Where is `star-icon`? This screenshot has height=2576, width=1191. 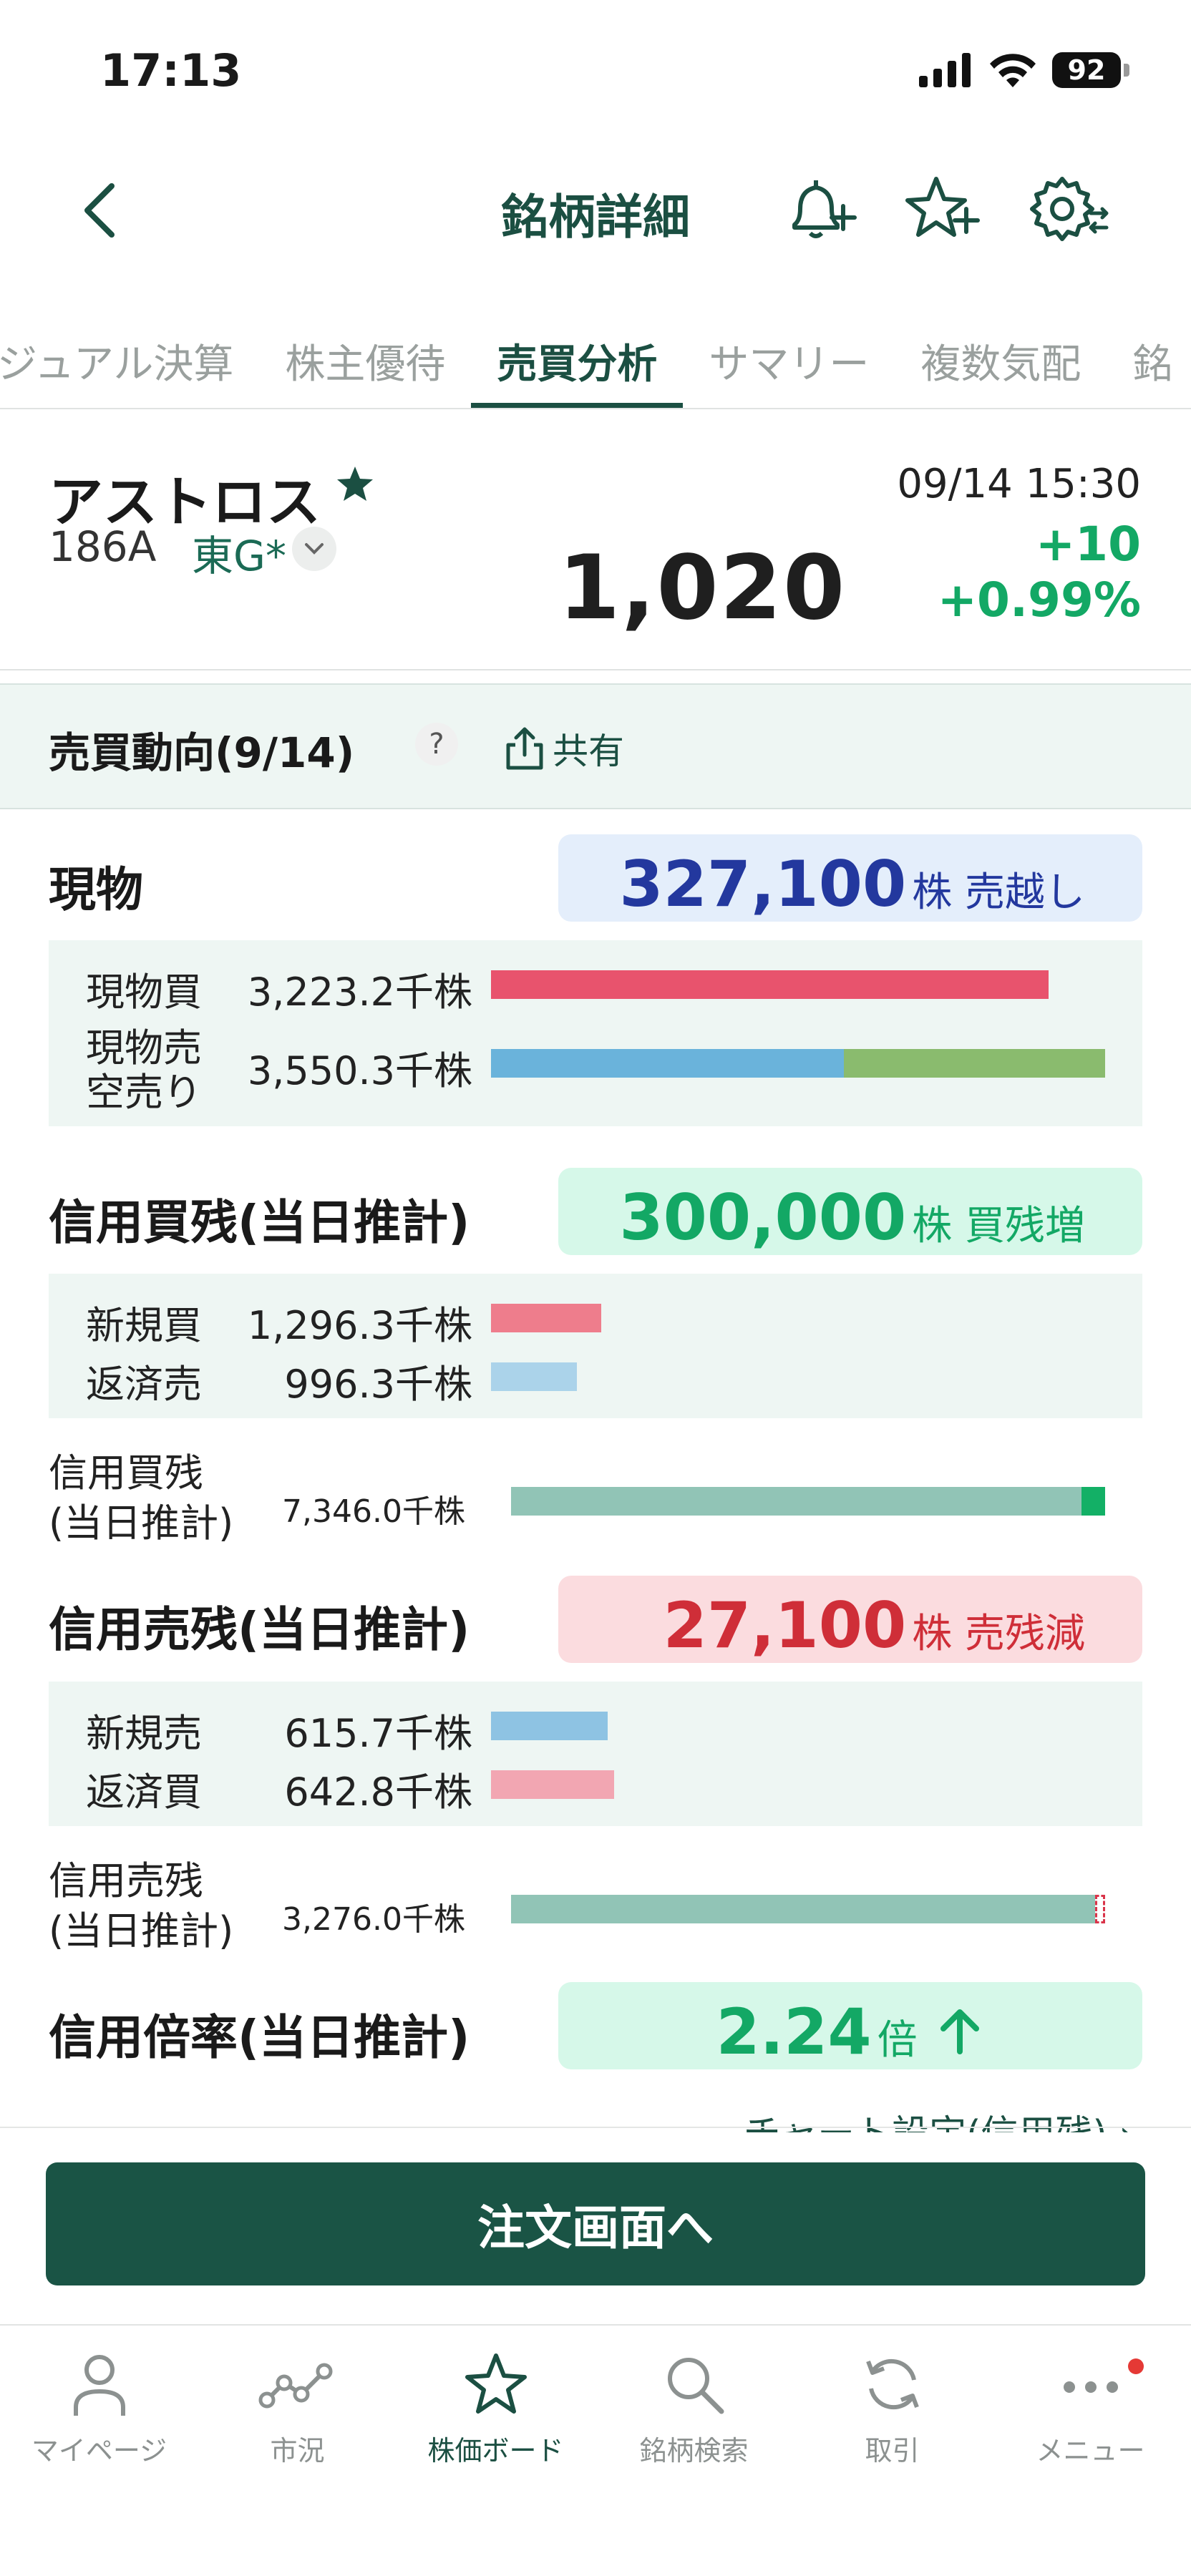
star-icon is located at coordinates (496, 2383).